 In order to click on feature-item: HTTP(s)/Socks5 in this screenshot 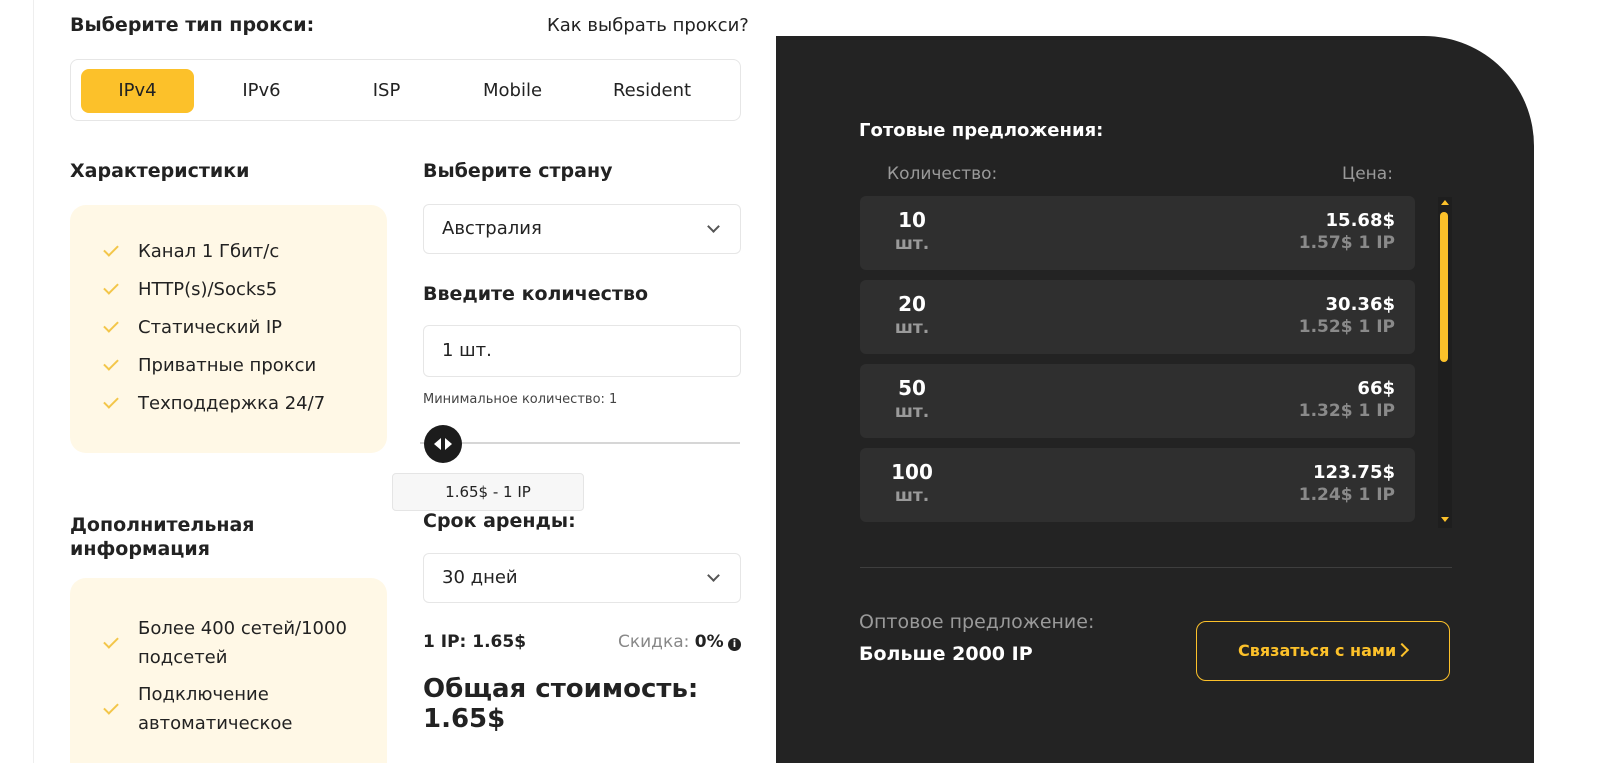, I will do `click(240, 291)`.